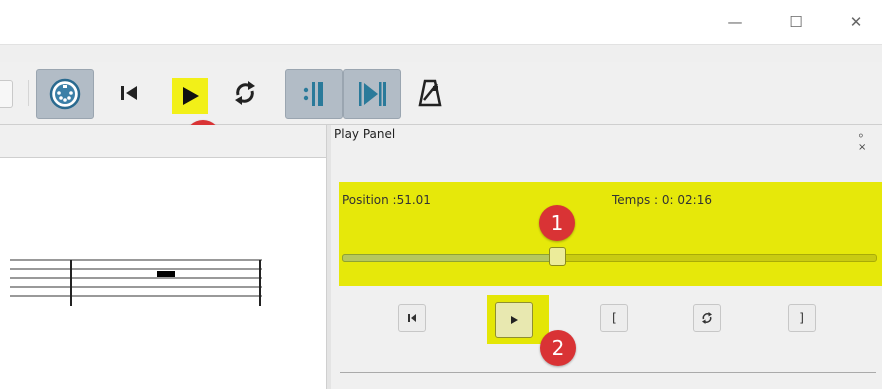 This screenshot has height=389, width=882. What do you see at coordinates (614, 318) in the screenshot?
I see `panel-loop-start-button: [` at bounding box center [614, 318].